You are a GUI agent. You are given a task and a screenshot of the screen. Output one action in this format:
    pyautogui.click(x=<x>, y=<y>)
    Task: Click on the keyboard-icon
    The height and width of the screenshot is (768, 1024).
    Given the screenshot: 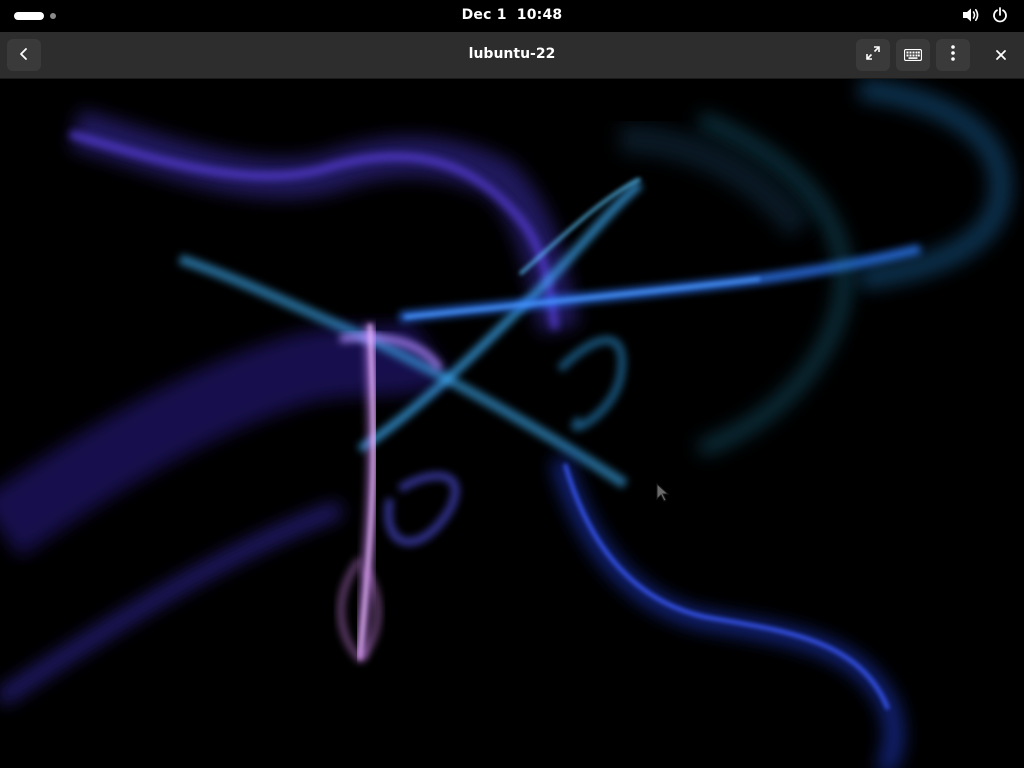 What is the action you would take?
    pyautogui.click(x=913, y=55)
    